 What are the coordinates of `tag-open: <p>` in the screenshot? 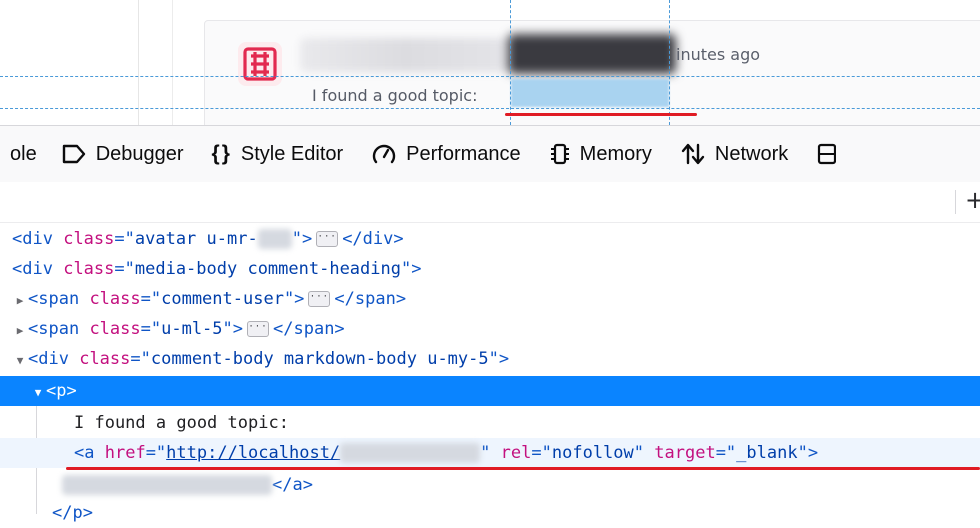 It's located at (61, 391).